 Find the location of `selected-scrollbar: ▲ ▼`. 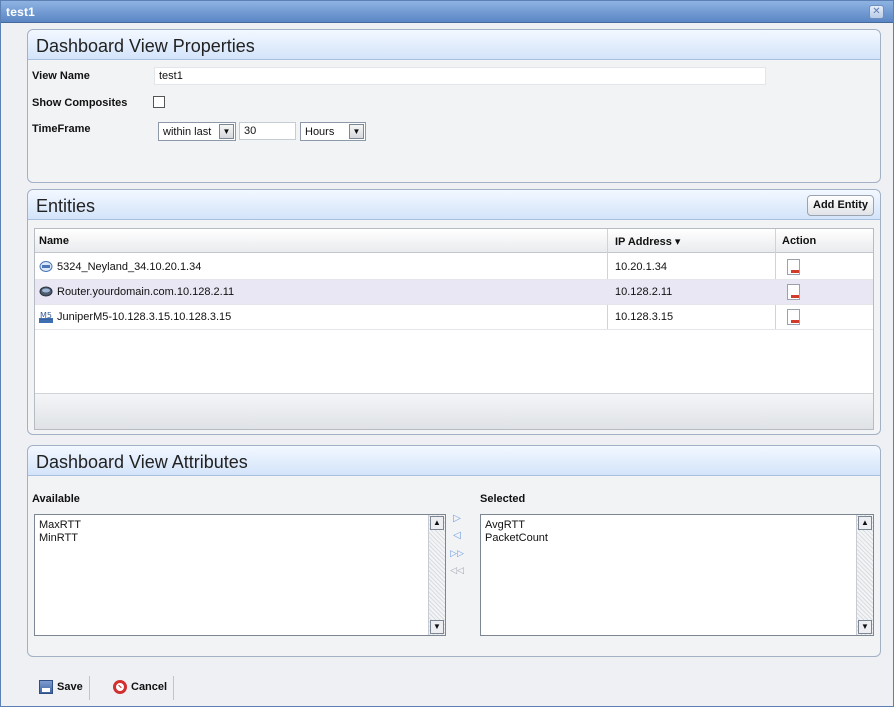

selected-scrollbar: ▲ ▼ is located at coordinates (864, 575).